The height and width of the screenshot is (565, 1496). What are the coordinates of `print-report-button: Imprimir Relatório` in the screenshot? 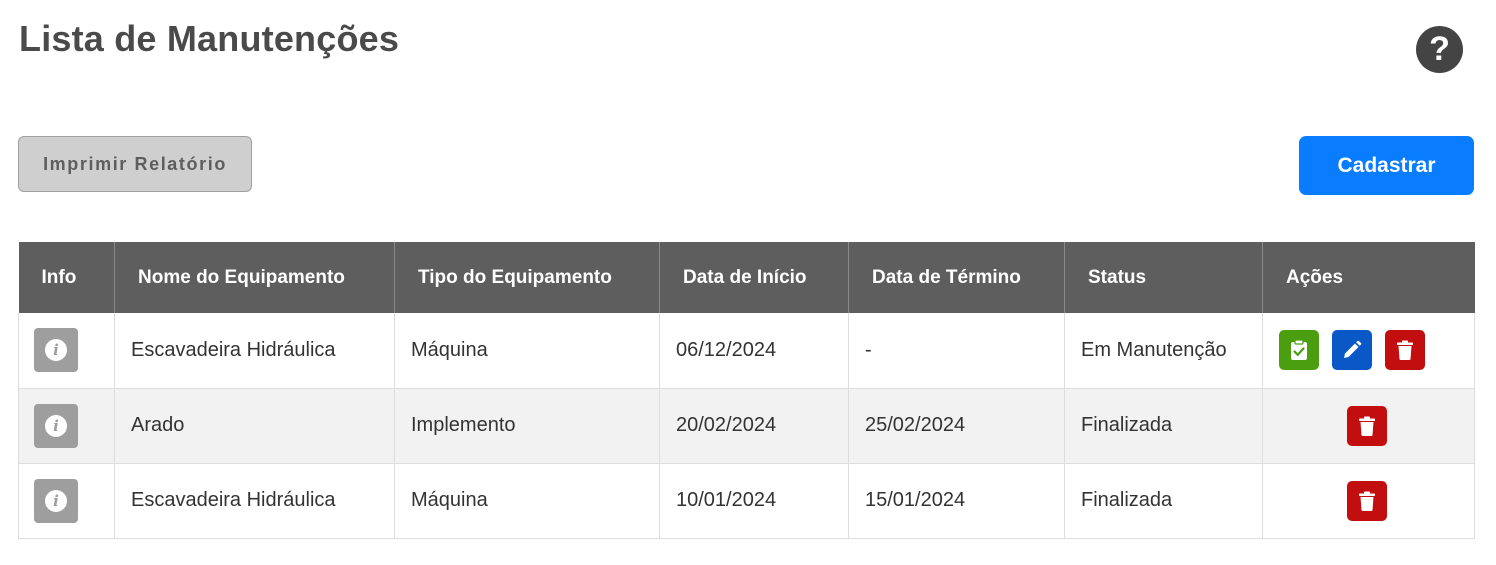 It's located at (135, 164).